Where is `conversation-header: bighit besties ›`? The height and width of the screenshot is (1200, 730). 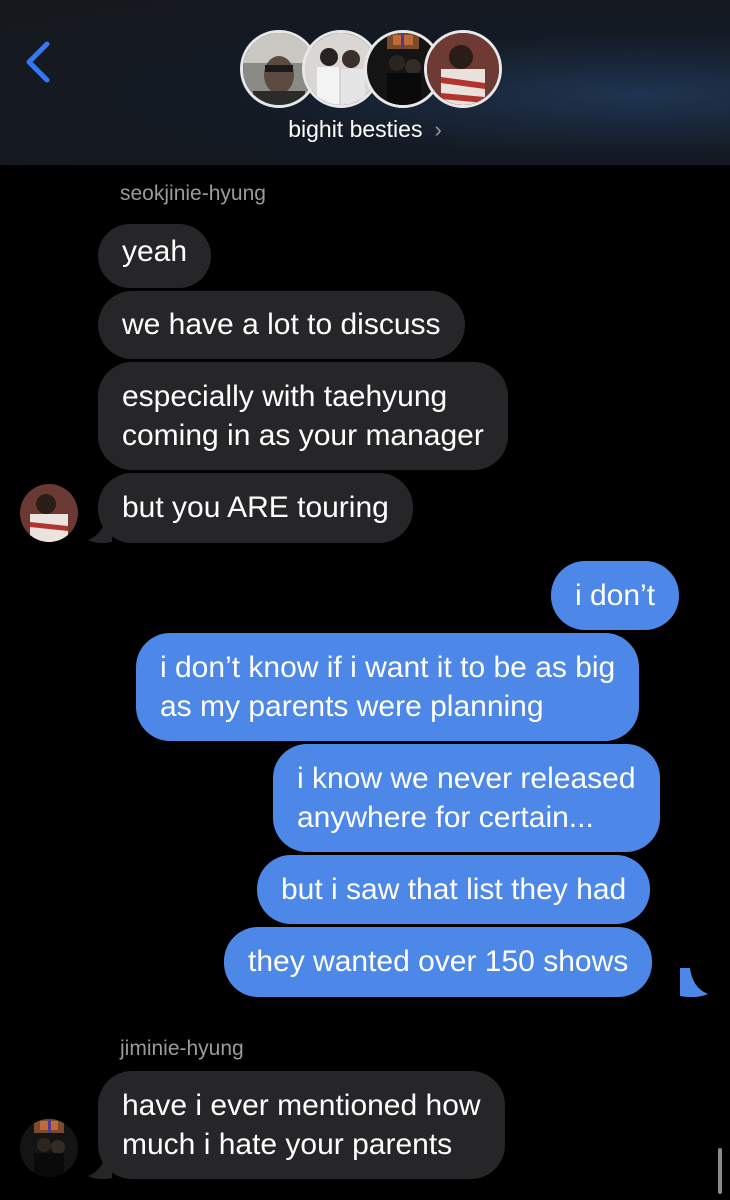
conversation-header: bighit besties › is located at coordinates (365, 82).